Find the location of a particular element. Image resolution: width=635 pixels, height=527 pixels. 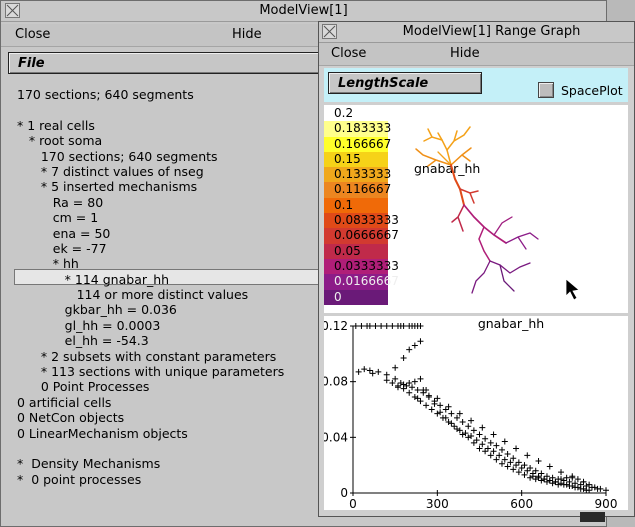

tree-line: 114 or more distinct values is located at coordinates (133, 295).